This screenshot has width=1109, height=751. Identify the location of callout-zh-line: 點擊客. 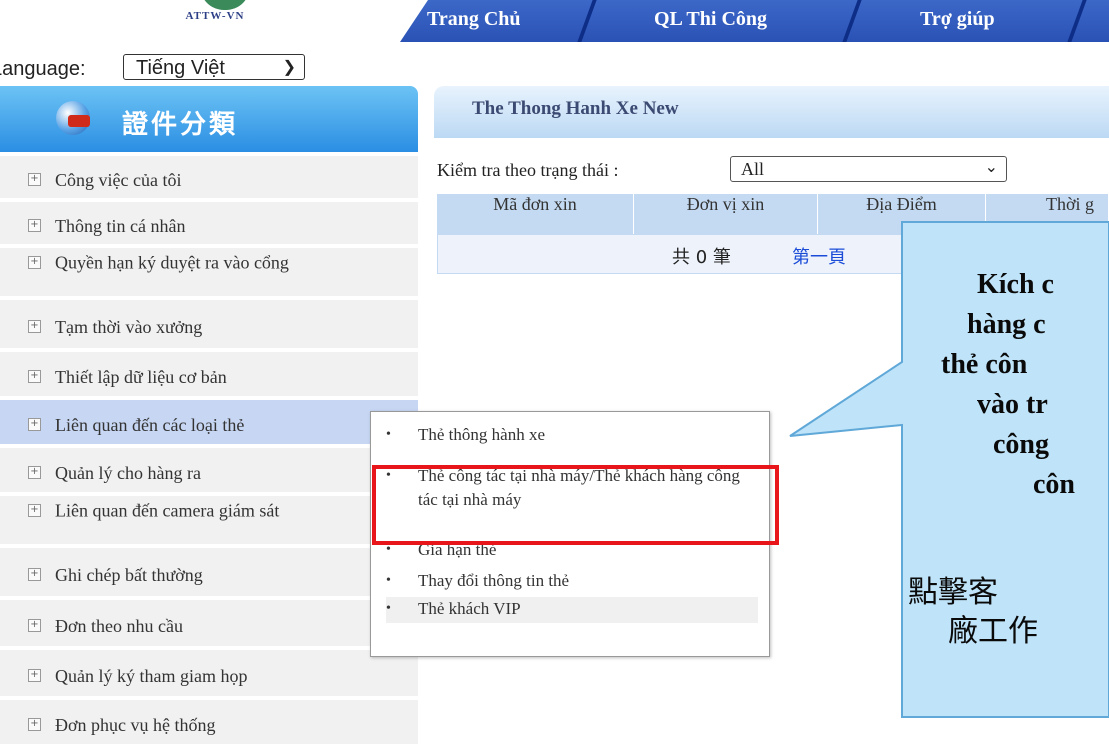
(953, 592).